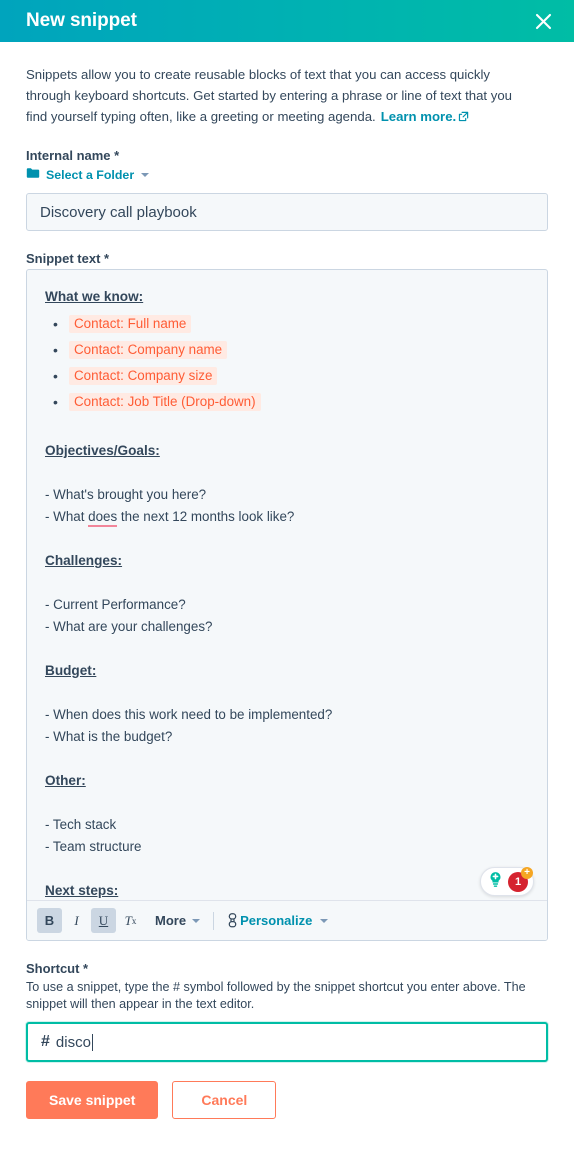 The width and height of the screenshot is (574, 1172). What do you see at coordinates (84, 560) in the screenshot?
I see `editor-heading: Challenges:` at bounding box center [84, 560].